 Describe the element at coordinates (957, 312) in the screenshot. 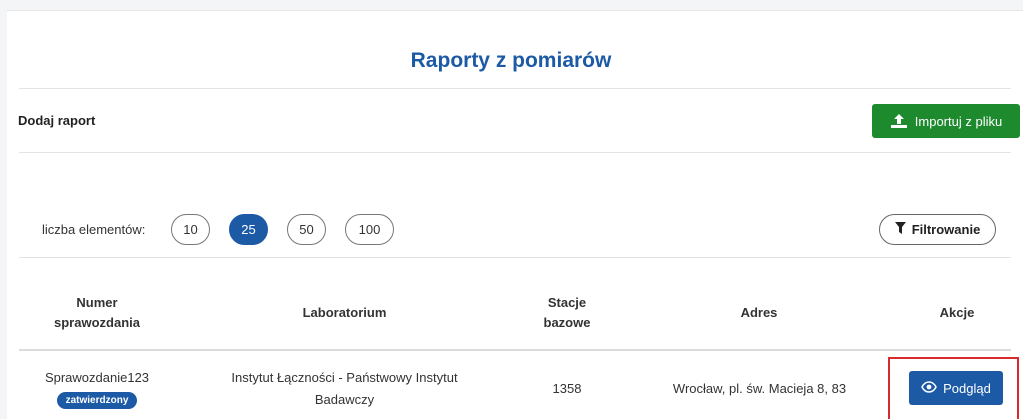

I see `column-header-actions: Akcje` at that location.